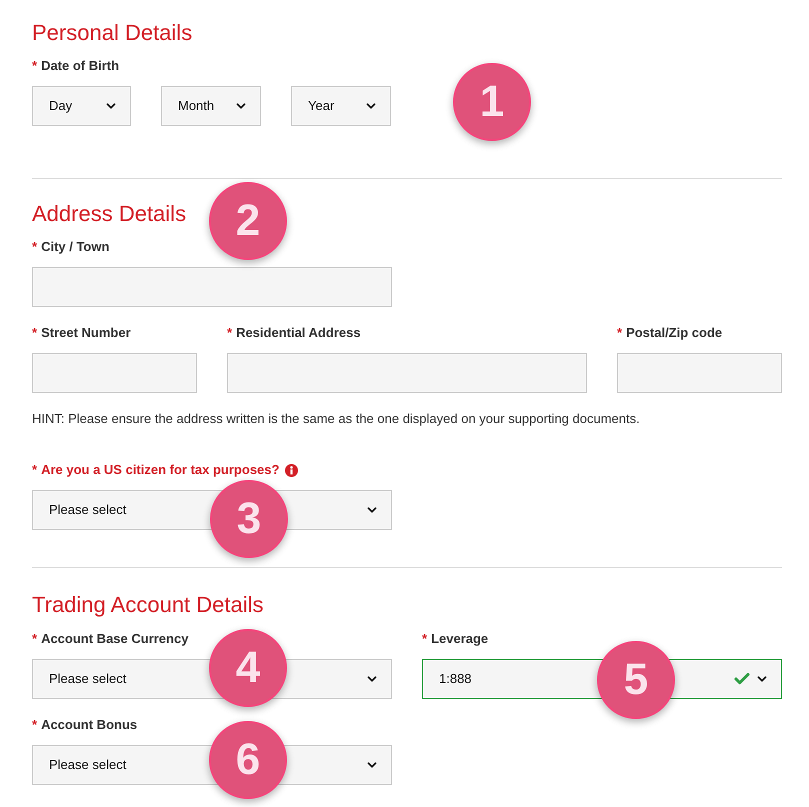 This screenshot has width=809, height=807. What do you see at coordinates (636, 680) in the screenshot?
I see `step-callout-tooltip: 5` at bounding box center [636, 680].